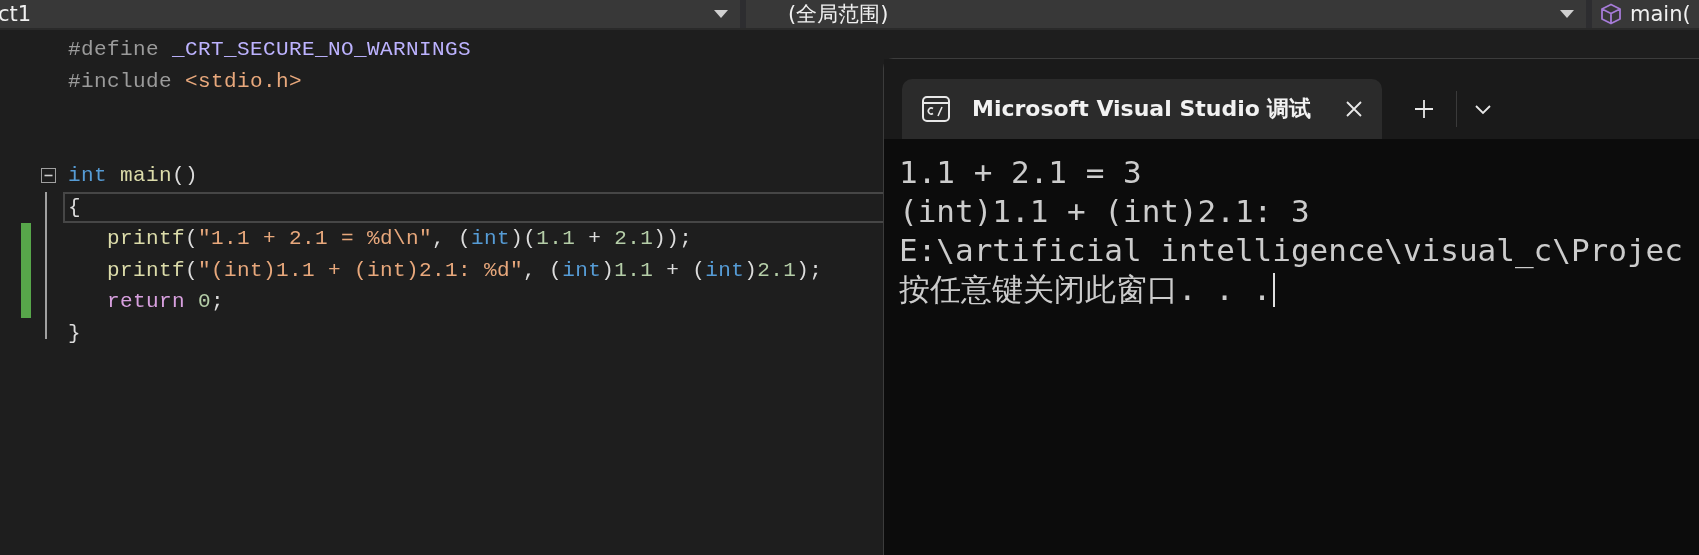 Image resolution: width=1699 pixels, height=555 pixels. Describe the element at coordinates (1104, 211) in the screenshot. I see `console-output-line: (int)1.1 + (int)2.1: 3` at that location.